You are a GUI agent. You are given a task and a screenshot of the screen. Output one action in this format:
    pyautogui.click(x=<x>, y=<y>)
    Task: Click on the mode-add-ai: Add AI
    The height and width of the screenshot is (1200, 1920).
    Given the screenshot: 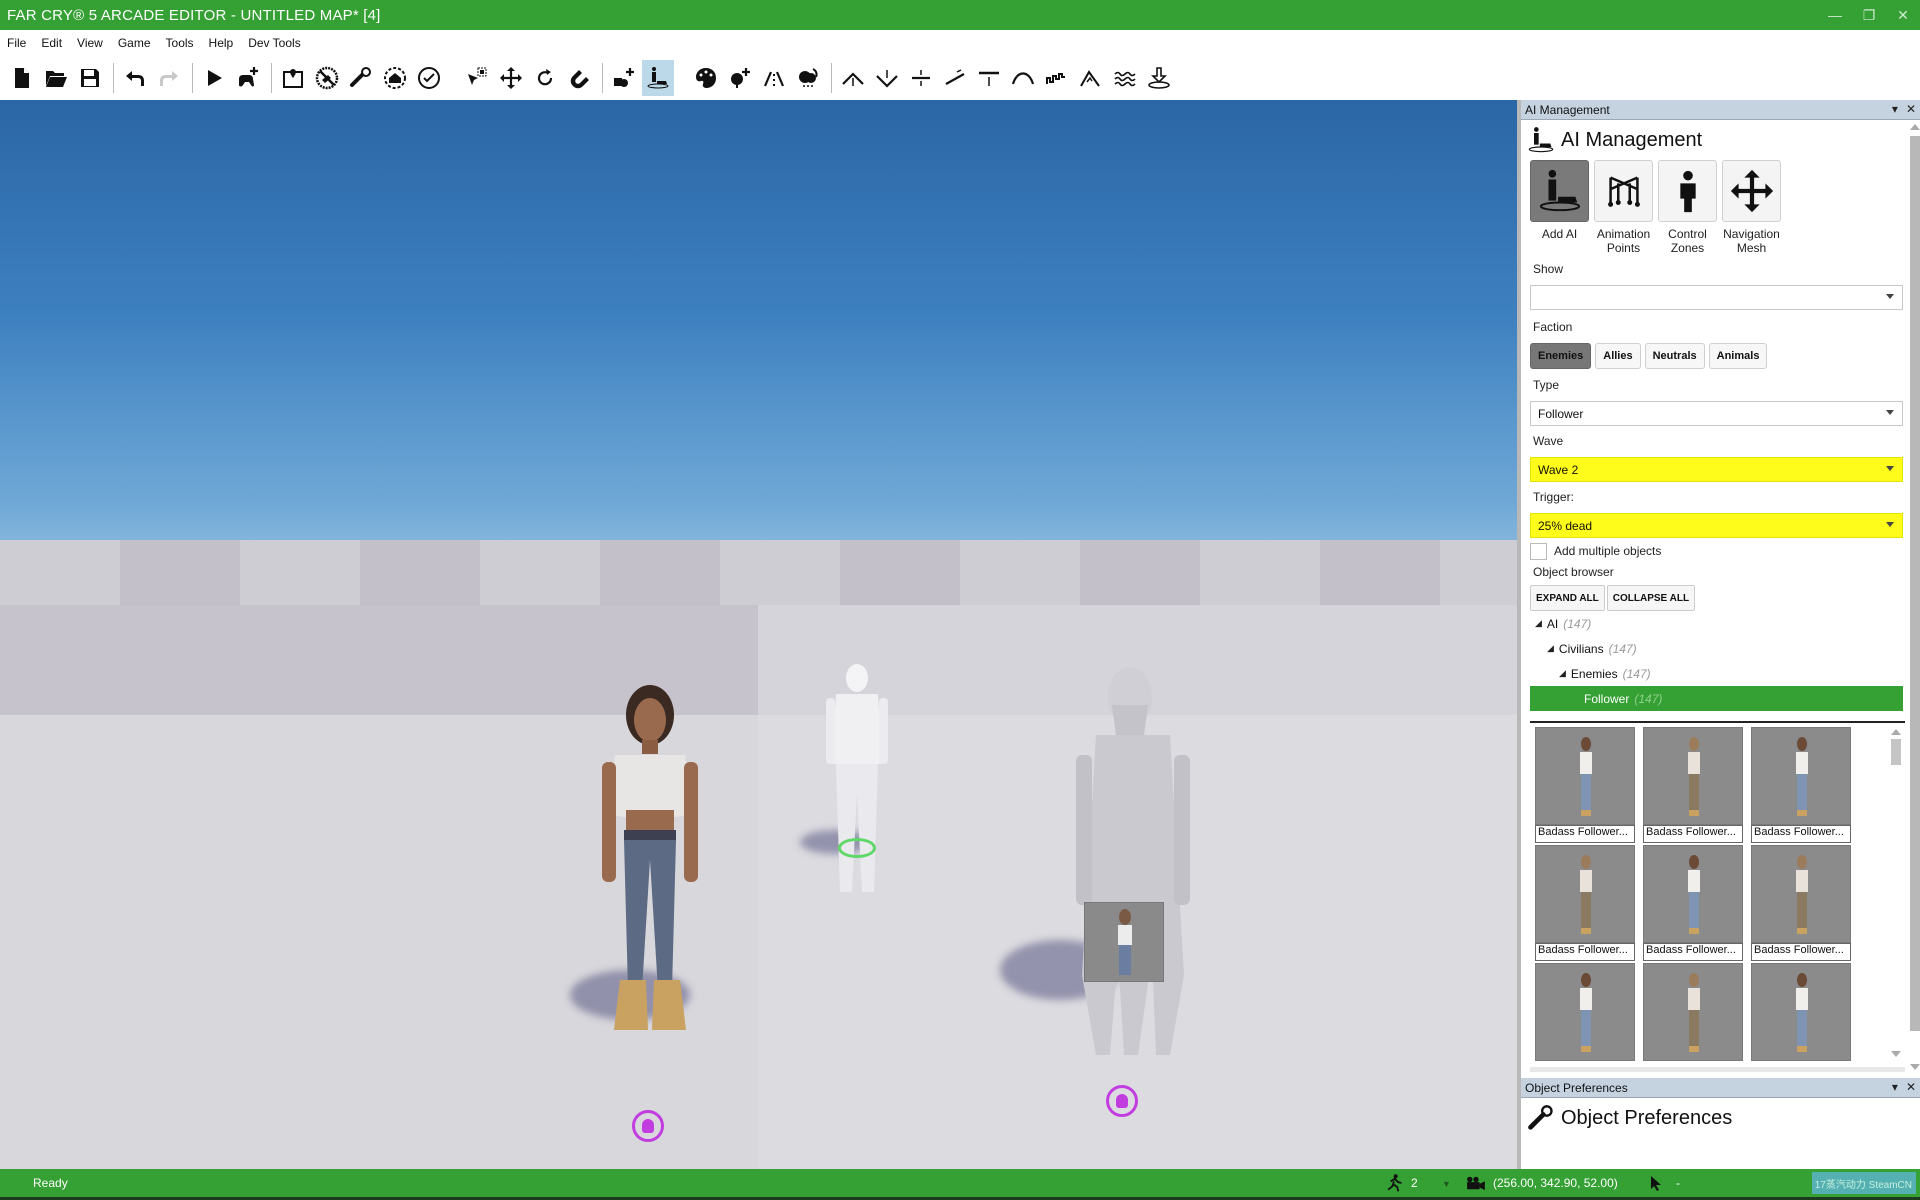 What is the action you would take?
    pyautogui.click(x=1559, y=207)
    